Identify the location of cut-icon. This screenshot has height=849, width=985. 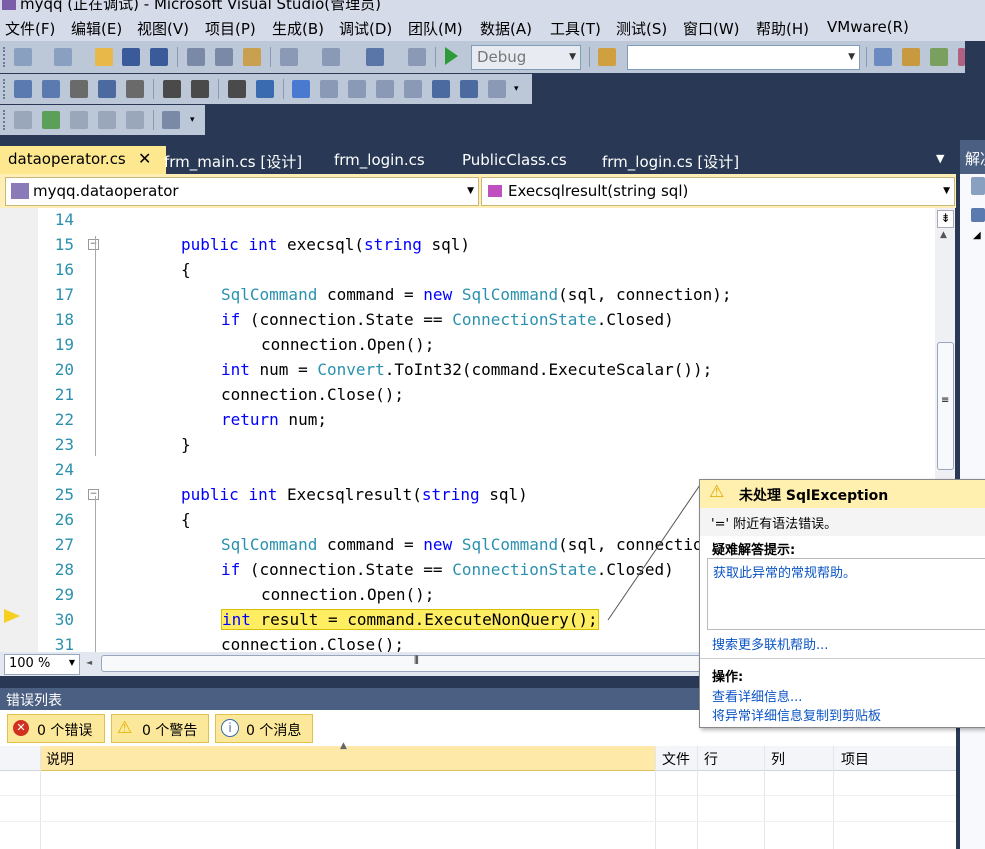
(196, 57).